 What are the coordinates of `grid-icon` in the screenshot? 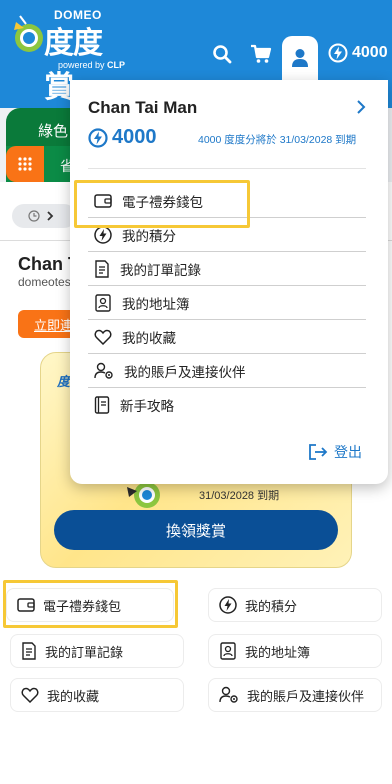 It's located at (25, 164).